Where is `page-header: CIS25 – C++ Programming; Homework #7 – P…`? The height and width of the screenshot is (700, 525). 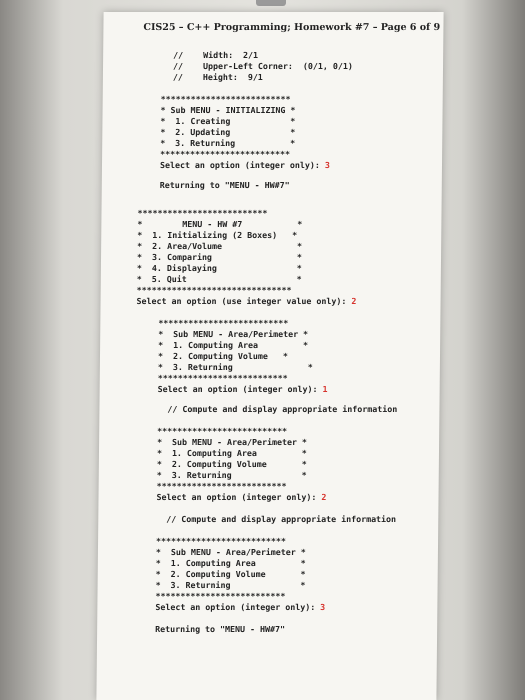 page-header: CIS25 – C++ Programming; Homework #7 – P… is located at coordinates (292, 27).